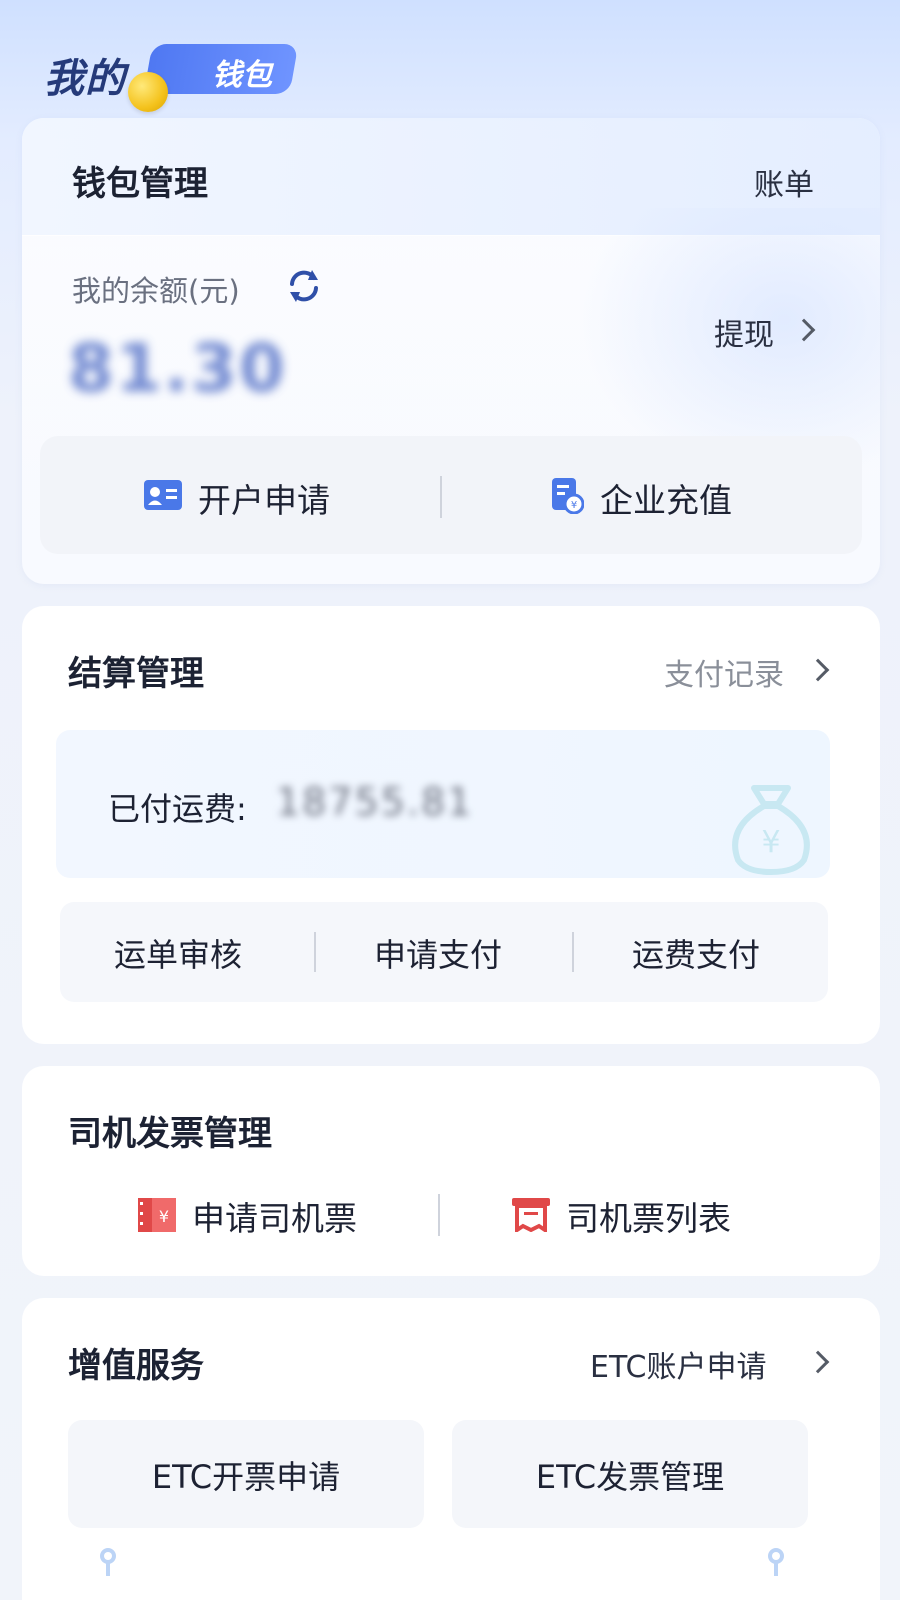  What do you see at coordinates (375, 802) in the screenshot?
I see `paid-freight-value: 18755.81` at bounding box center [375, 802].